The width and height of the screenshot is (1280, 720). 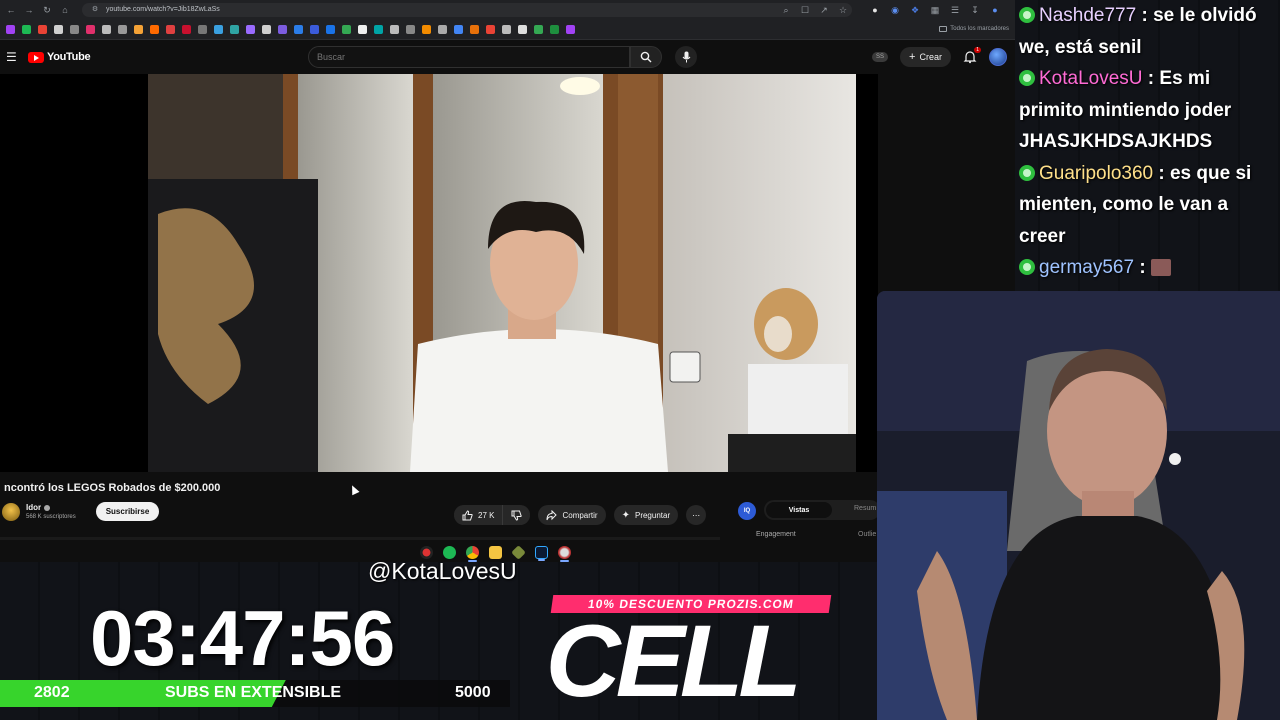 What do you see at coordinates (541, 553) in the screenshot?
I see `taskbar-photoshop-icon` at bounding box center [541, 553].